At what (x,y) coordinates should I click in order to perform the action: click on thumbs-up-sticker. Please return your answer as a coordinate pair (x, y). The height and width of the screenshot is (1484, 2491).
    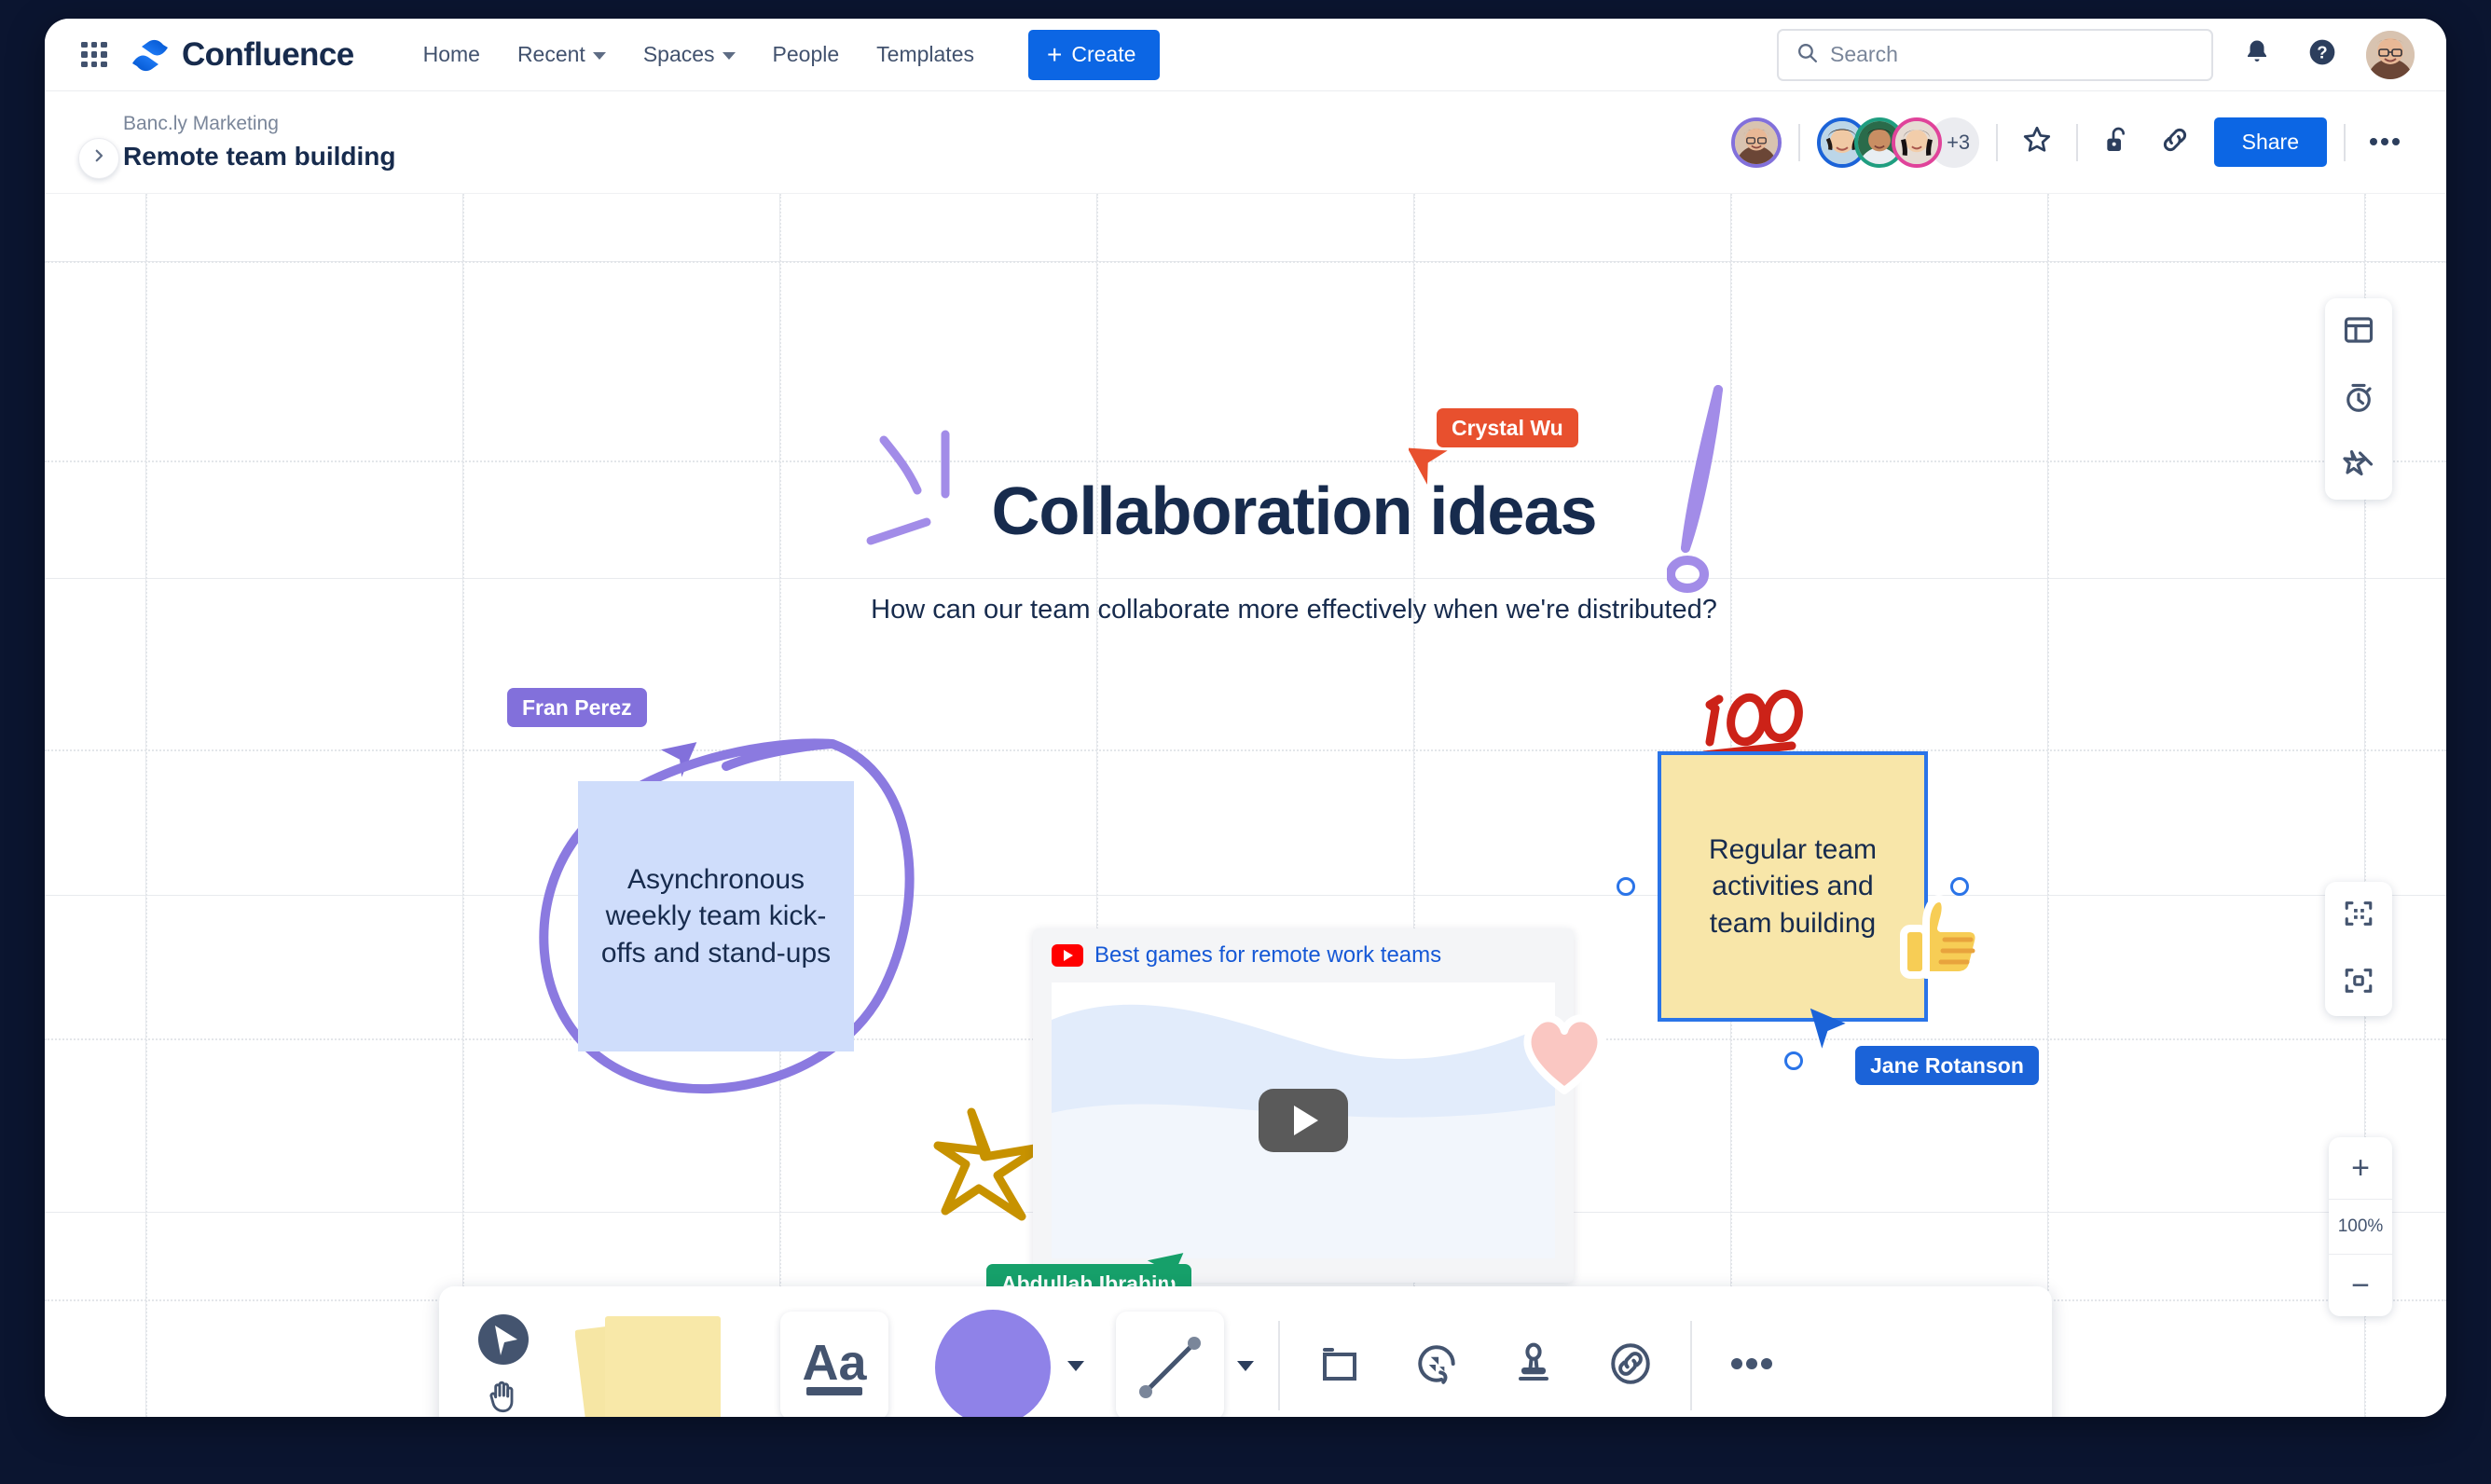
    Looking at the image, I should click on (1942, 936).